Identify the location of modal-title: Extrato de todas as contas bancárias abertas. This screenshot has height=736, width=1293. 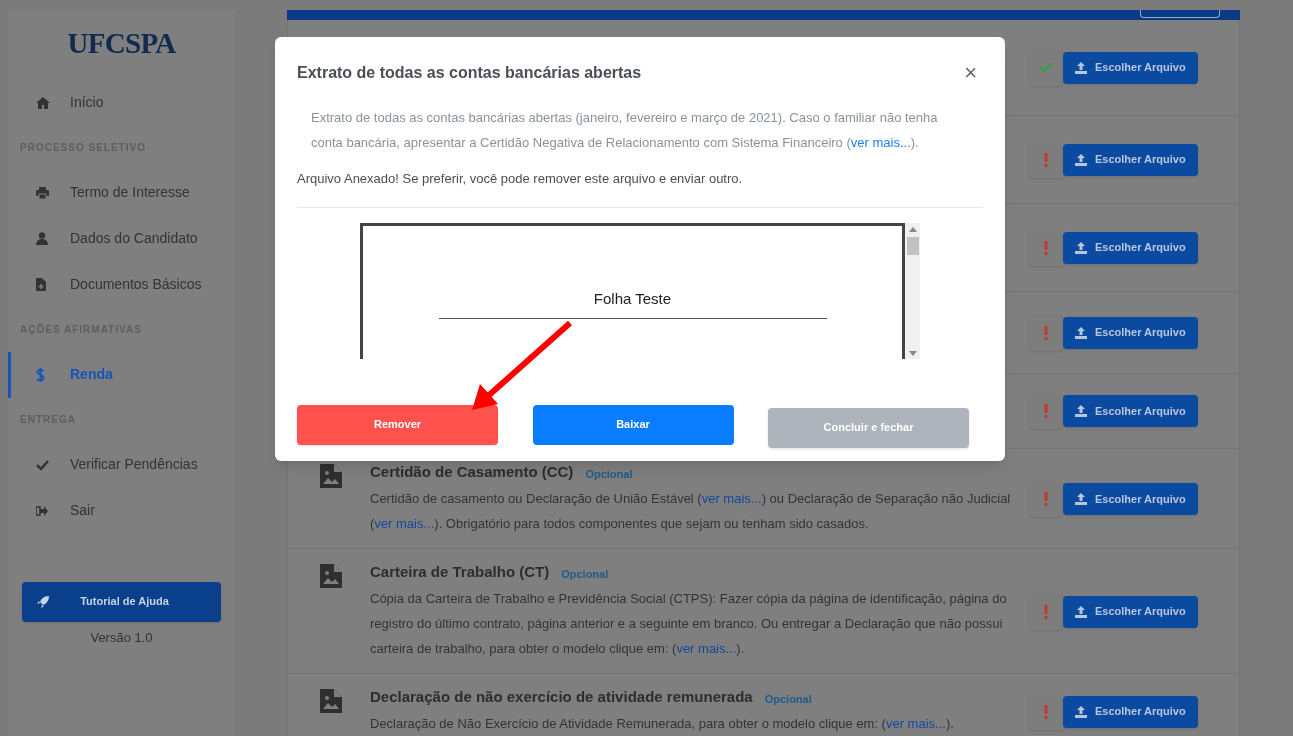
(469, 73).